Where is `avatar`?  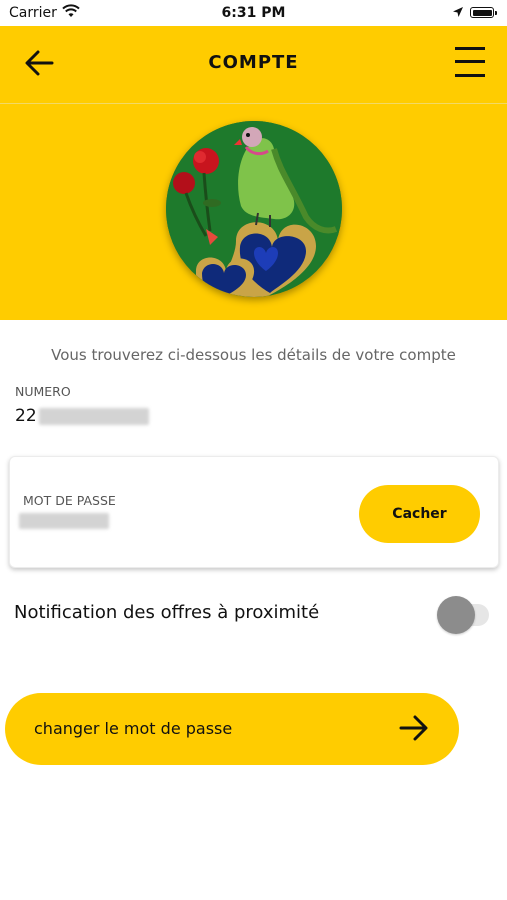
avatar is located at coordinates (254, 209).